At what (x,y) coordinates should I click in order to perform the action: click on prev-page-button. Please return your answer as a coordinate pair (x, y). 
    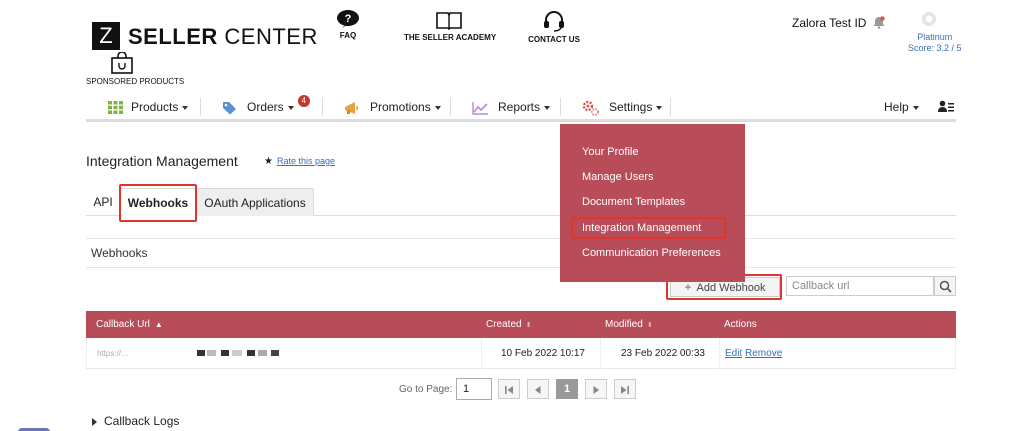
    Looking at the image, I should click on (538, 389).